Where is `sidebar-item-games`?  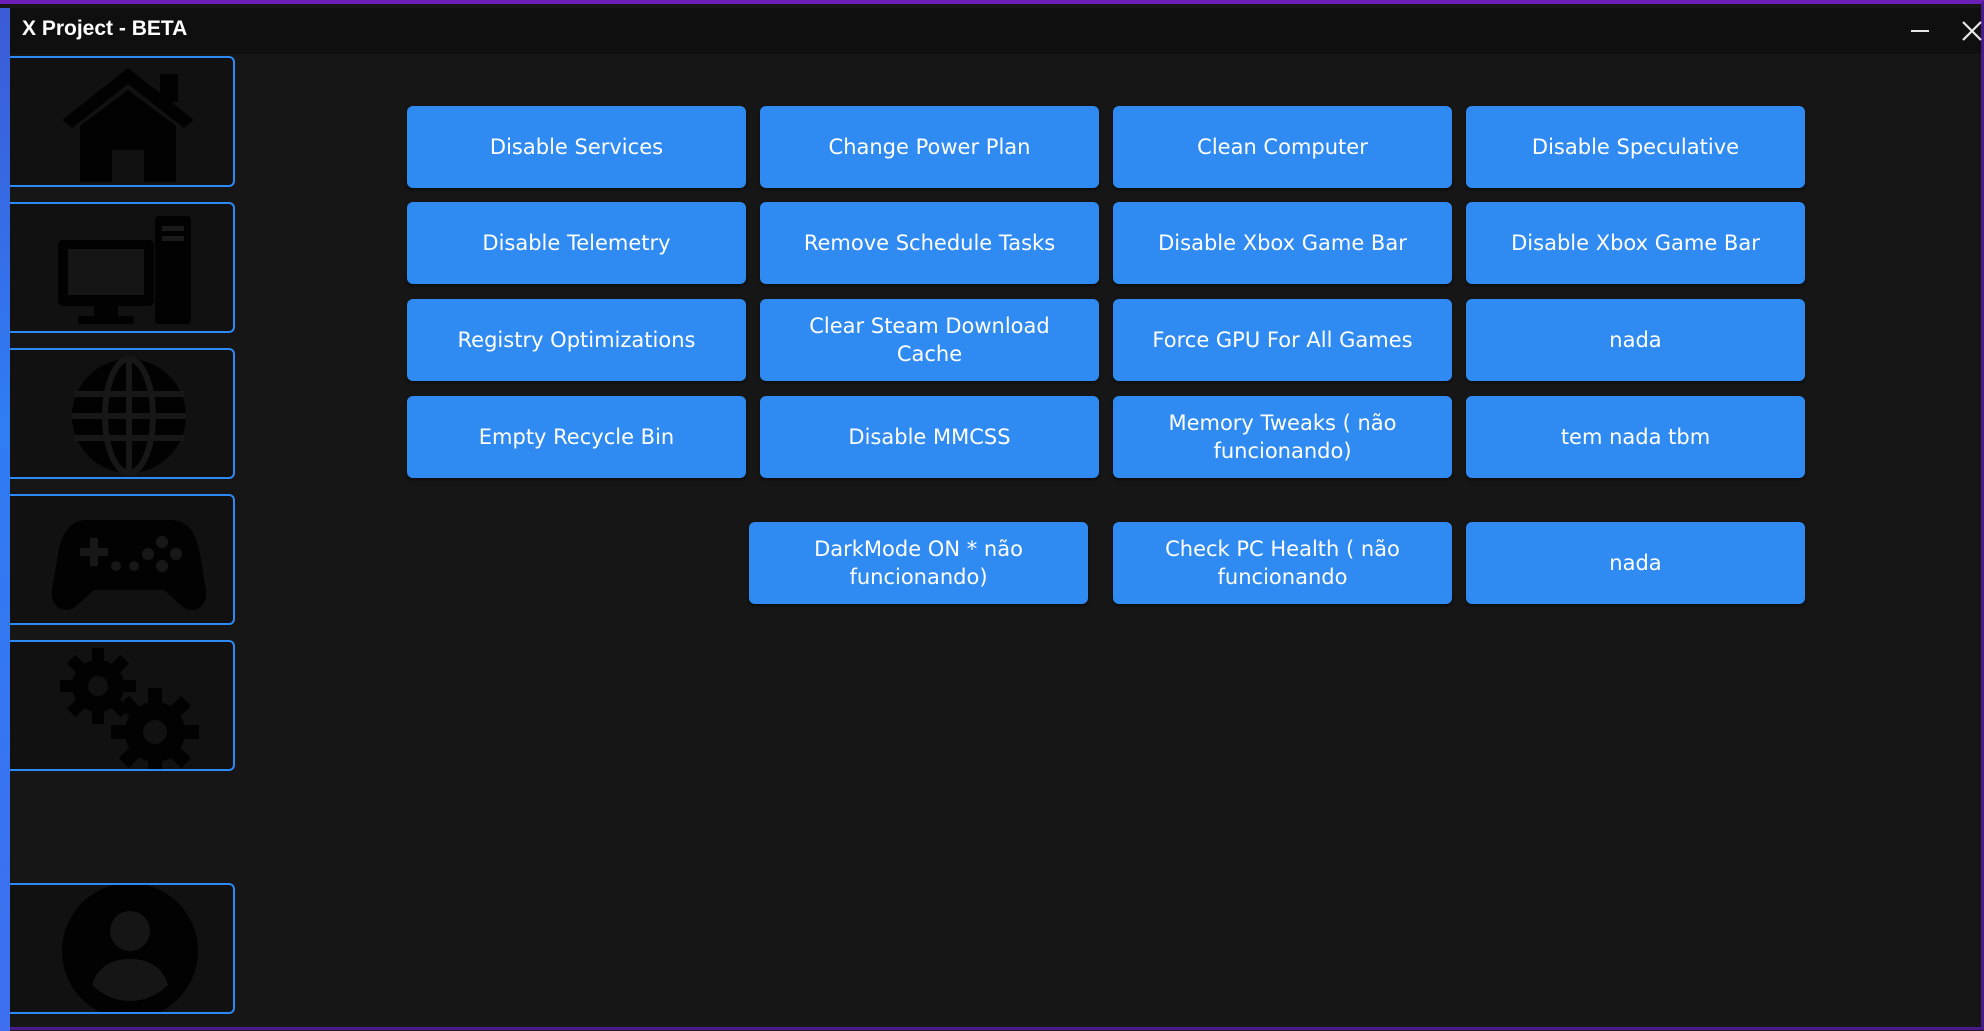
sidebar-item-games is located at coordinates (122, 559).